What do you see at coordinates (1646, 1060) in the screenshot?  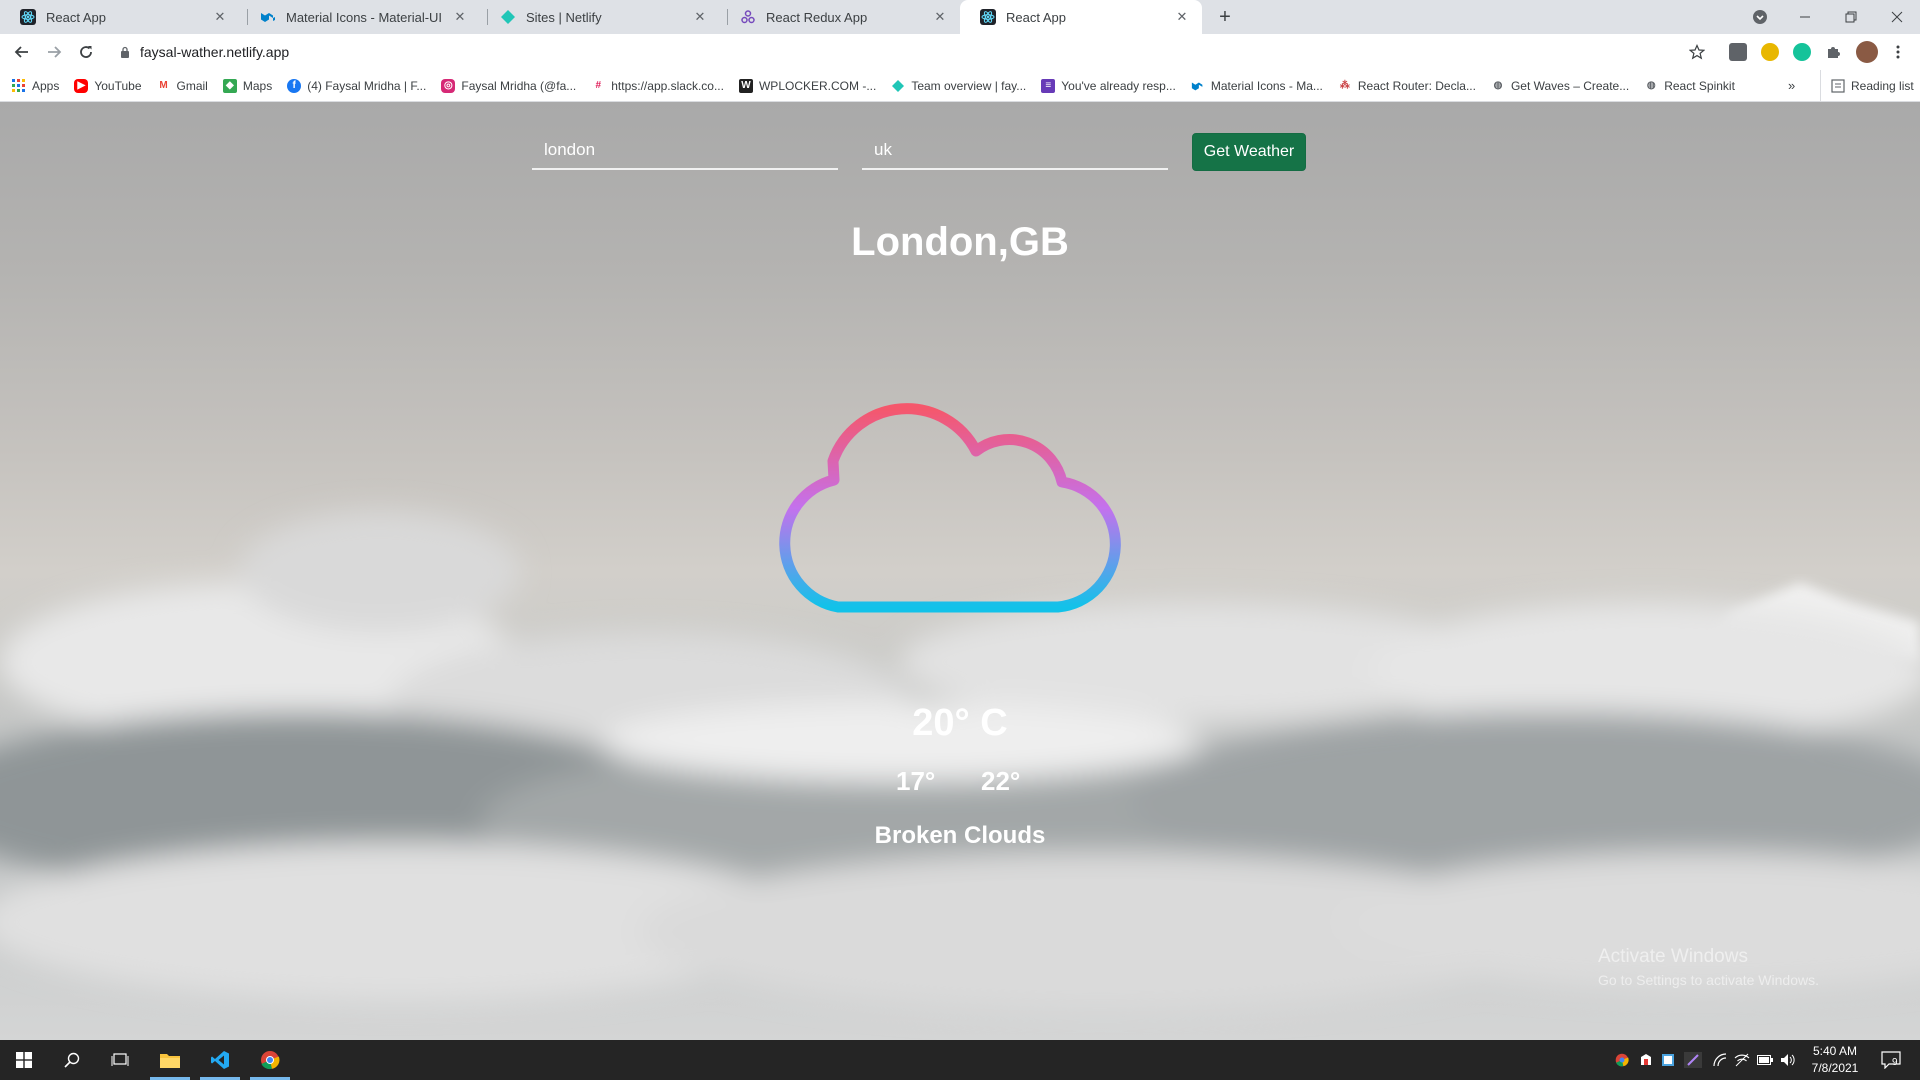 I see `security-tray-icon` at bounding box center [1646, 1060].